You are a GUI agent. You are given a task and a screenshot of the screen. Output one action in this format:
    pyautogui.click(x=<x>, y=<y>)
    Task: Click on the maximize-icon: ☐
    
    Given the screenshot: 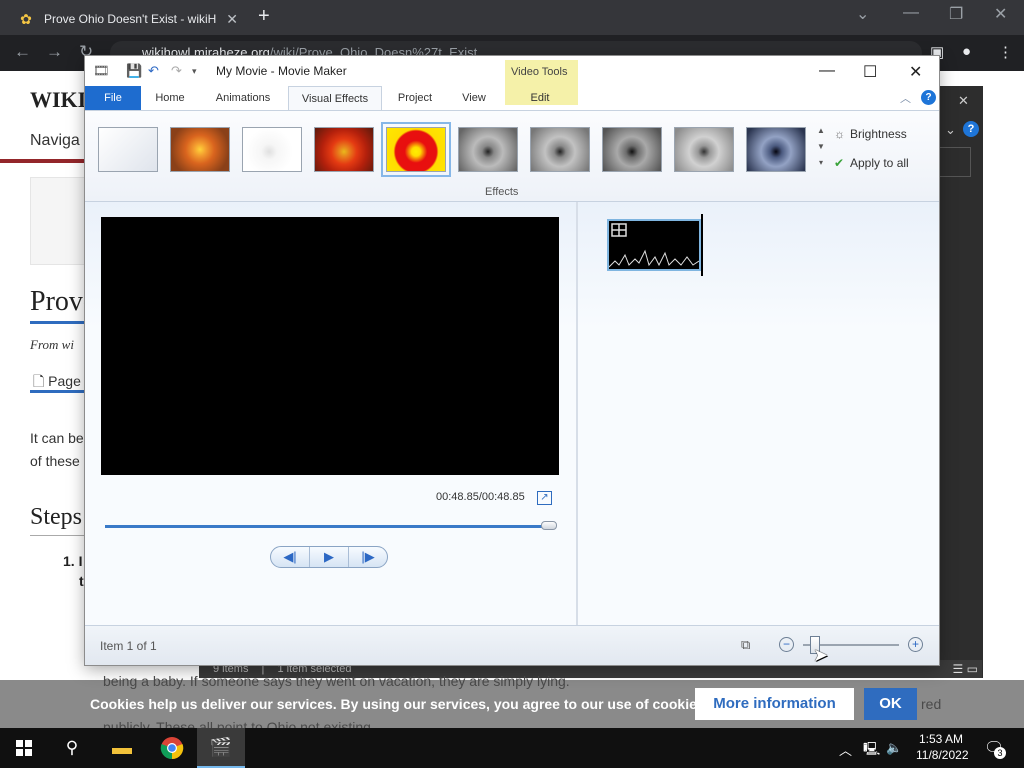 What is the action you would take?
    pyautogui.click(x=870, y=72)
    